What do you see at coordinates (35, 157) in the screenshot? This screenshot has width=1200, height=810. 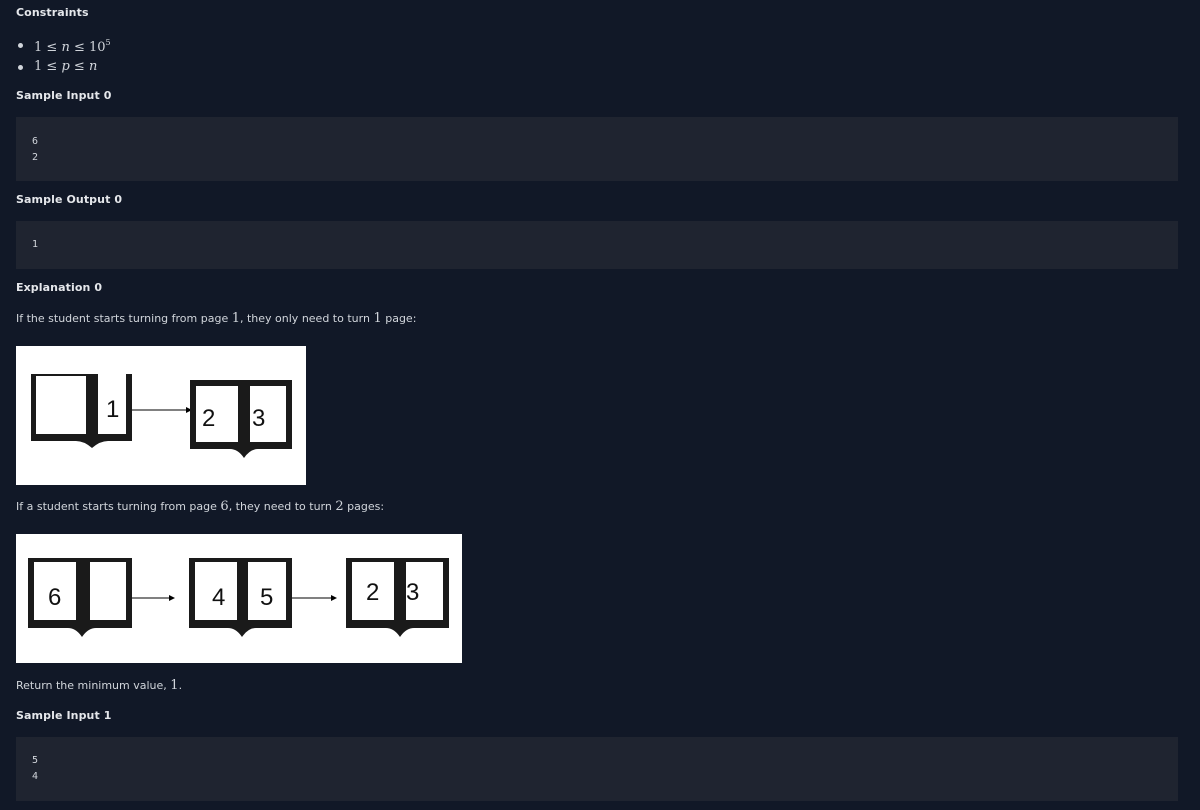 I see `code-line: 2` at bounding box center [35, 157].